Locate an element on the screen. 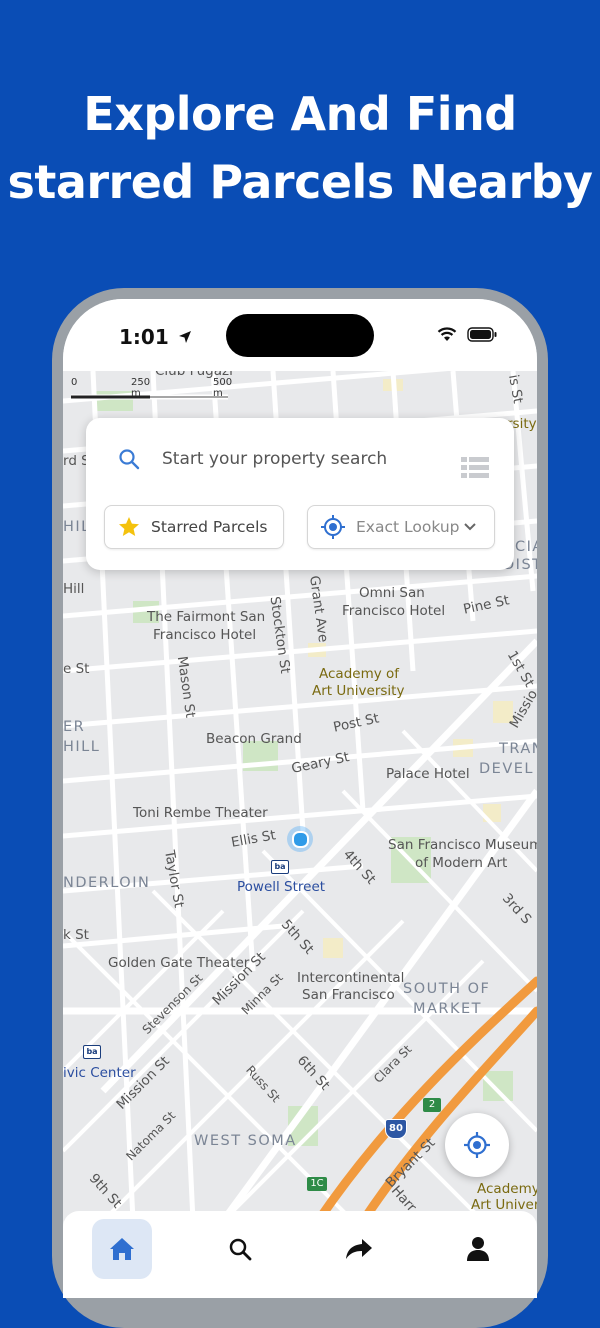 This screenshot has width=600, height=1328. status-icons is located at coordinates (467, 334).